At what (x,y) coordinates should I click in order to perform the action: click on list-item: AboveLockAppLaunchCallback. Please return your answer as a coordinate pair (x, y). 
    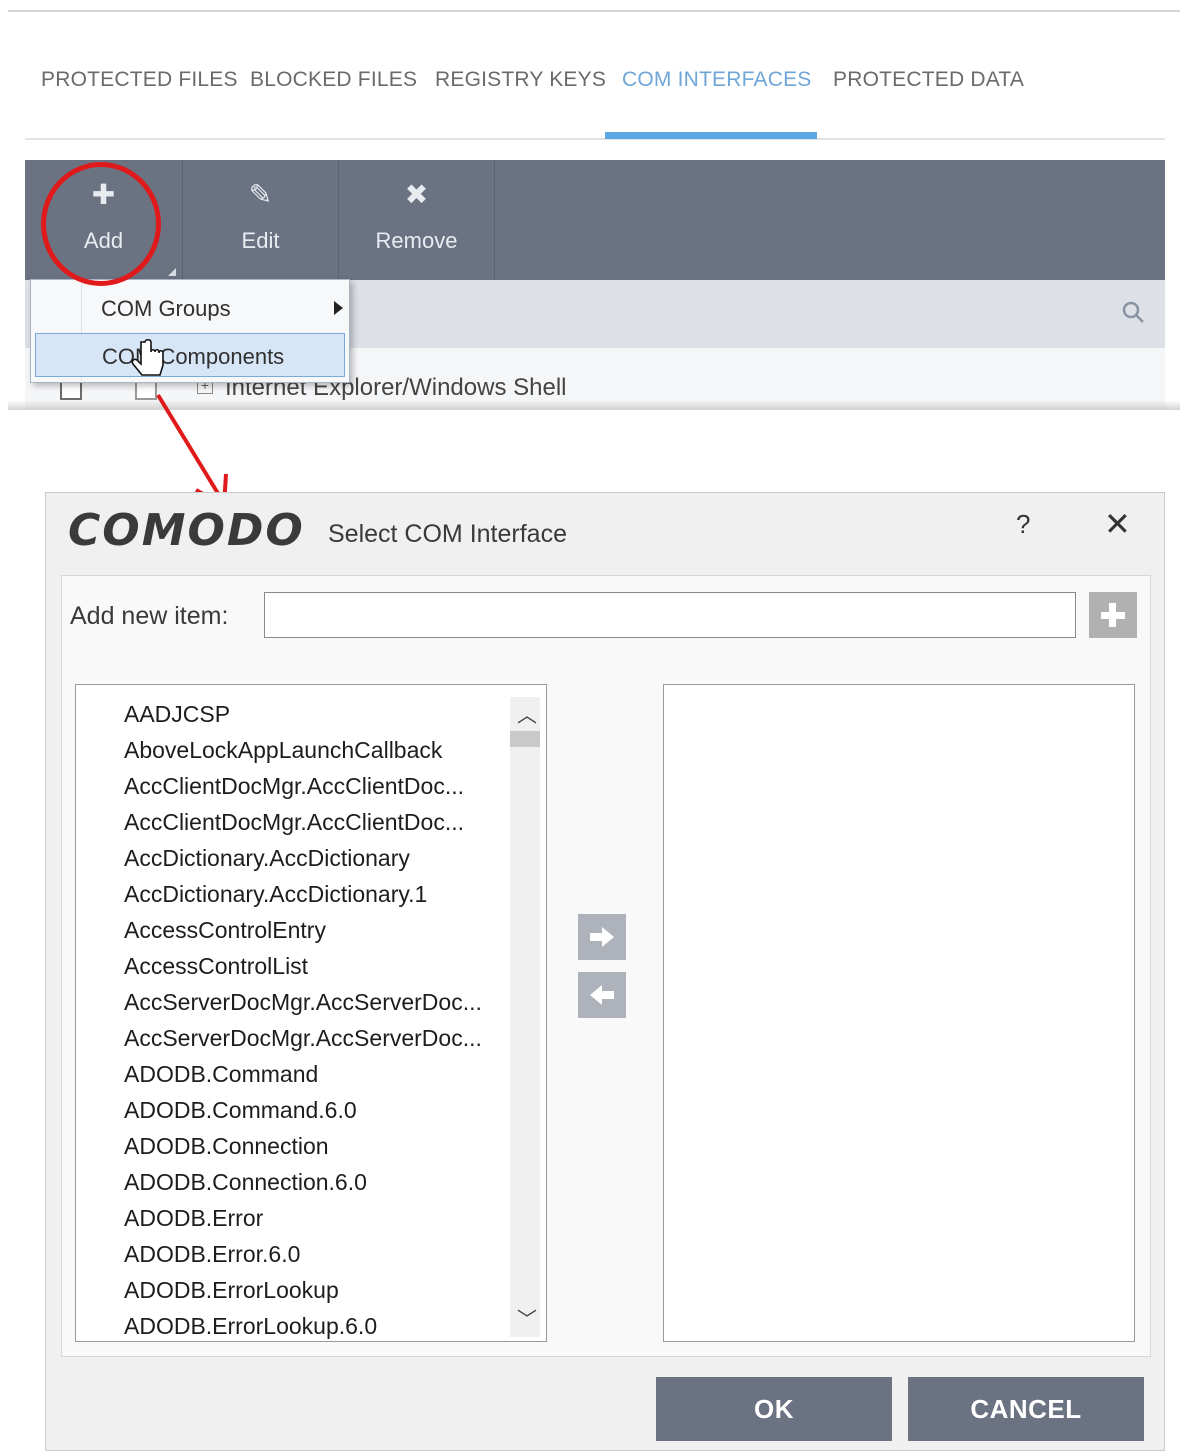
    Looking at the image, I should click on (283, 750).